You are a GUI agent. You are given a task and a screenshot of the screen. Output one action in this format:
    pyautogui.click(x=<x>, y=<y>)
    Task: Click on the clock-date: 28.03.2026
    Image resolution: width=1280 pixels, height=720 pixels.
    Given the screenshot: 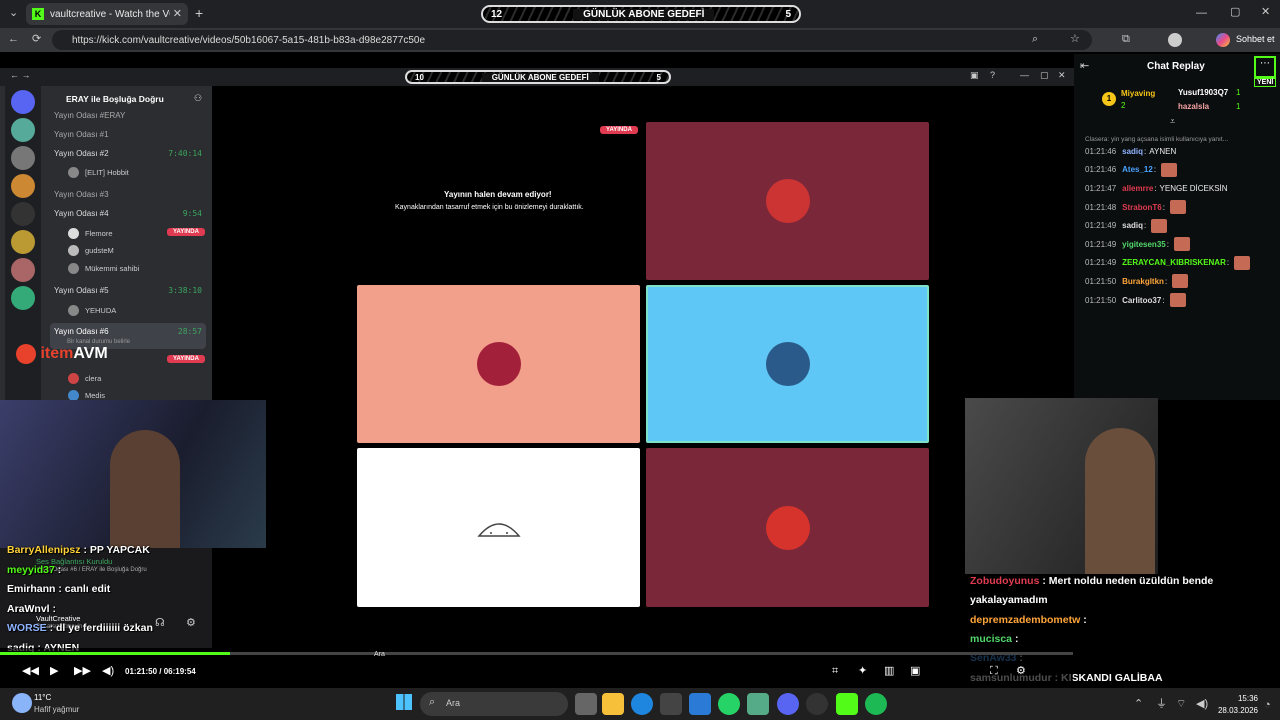 What is the action you would take?
    pyautogui.click(x=1236, y=710)
    